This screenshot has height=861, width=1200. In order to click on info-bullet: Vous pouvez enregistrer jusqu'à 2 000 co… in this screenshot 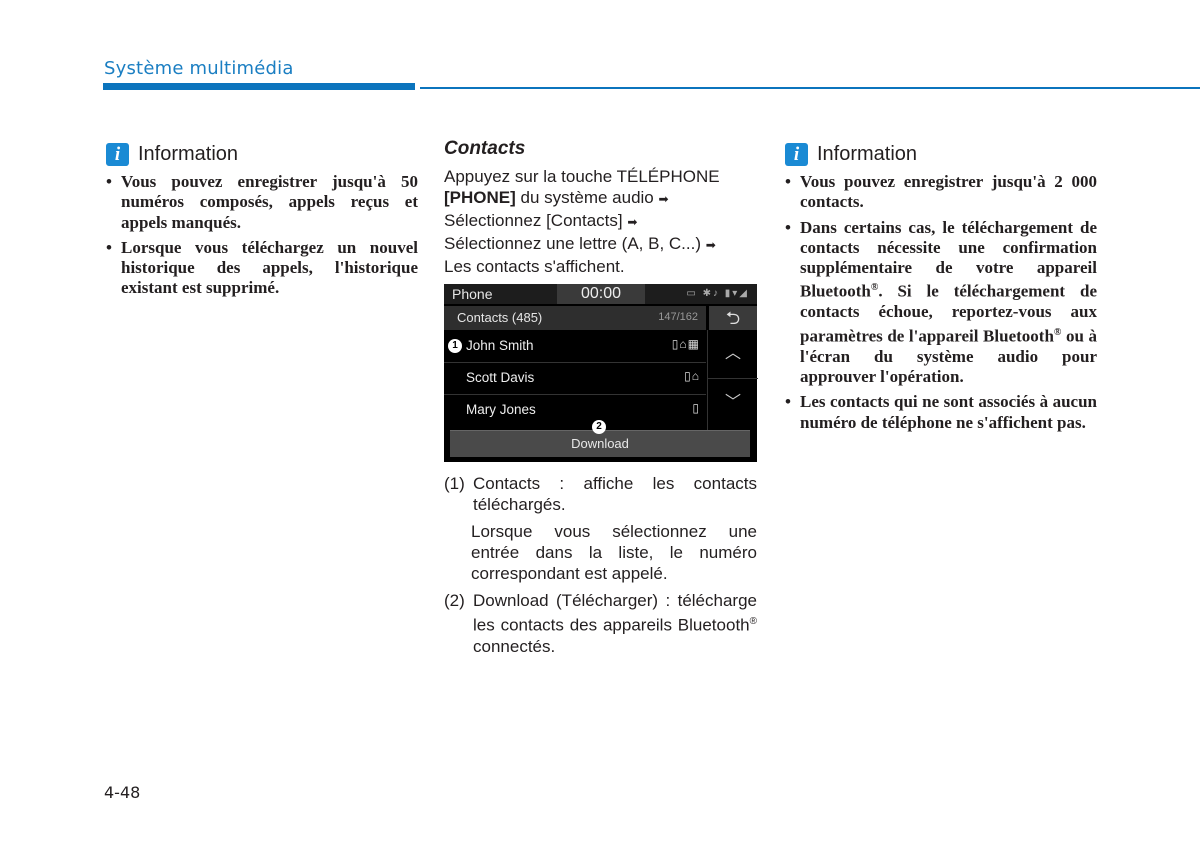, I will do `click(941, 192)`.